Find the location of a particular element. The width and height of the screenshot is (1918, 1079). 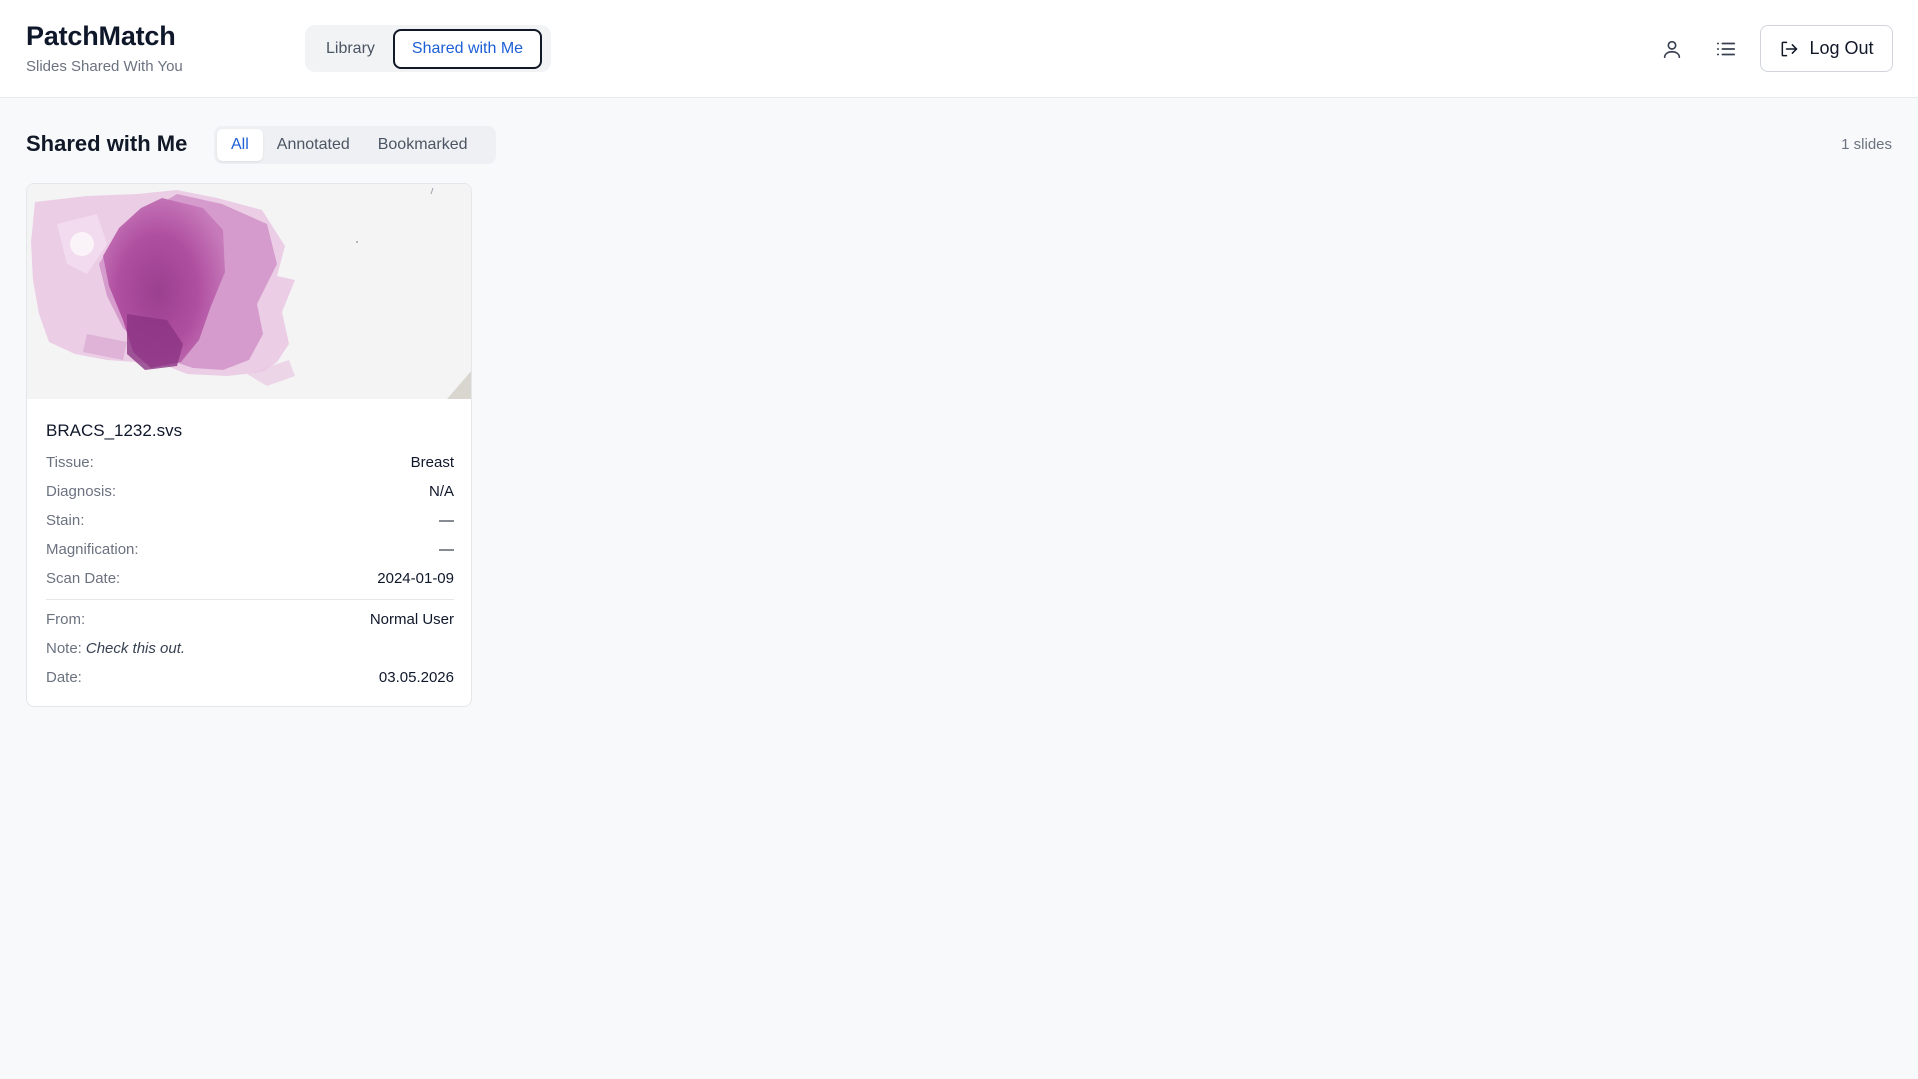

user-icon is located at coordinates (1672, 49).